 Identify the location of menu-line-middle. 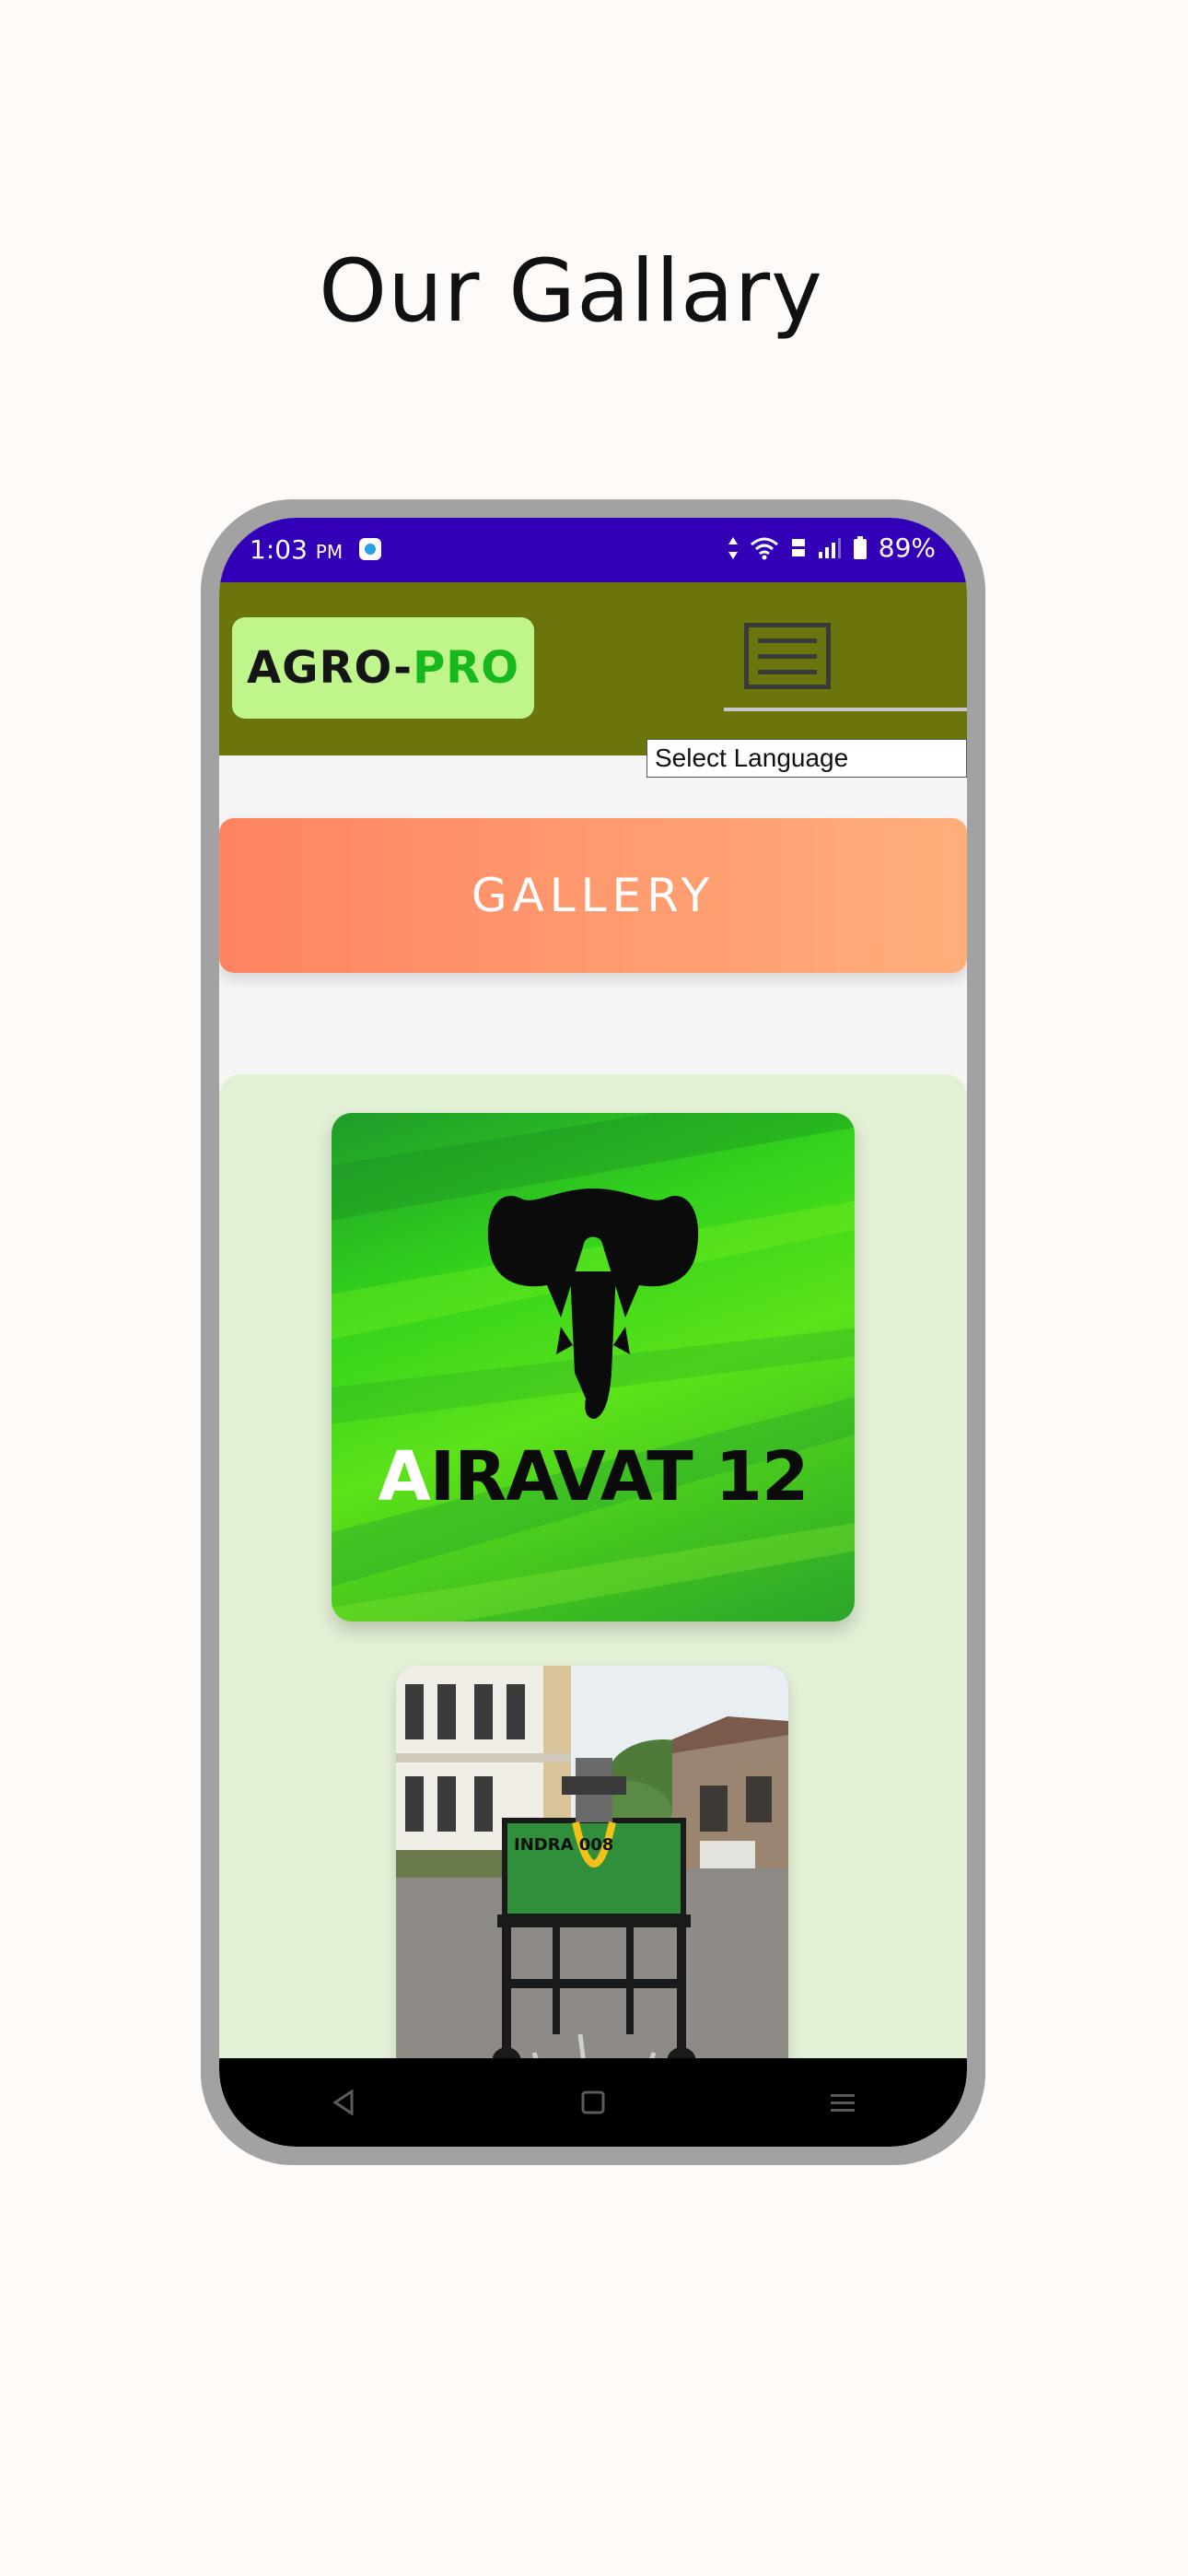
(787, 656).